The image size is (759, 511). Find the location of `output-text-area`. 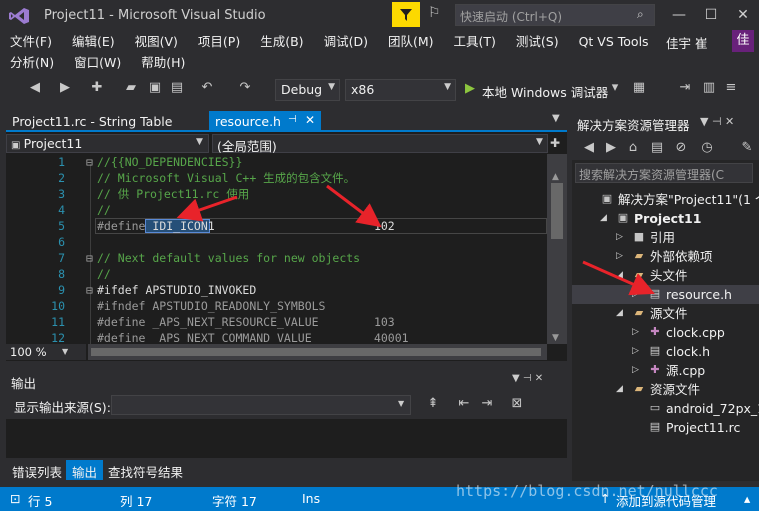

output-text-area is located at coordinates (286, 438).